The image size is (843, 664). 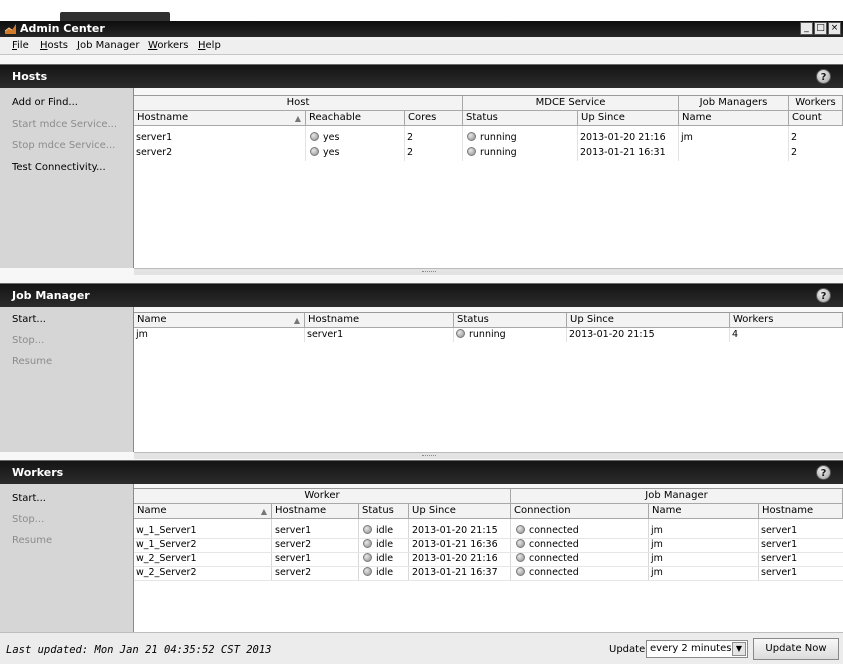 What do you see at coordinates (30, 76) in the screenshot?
I see `hosts-title: Hosts` at bounding box center [30, 76].